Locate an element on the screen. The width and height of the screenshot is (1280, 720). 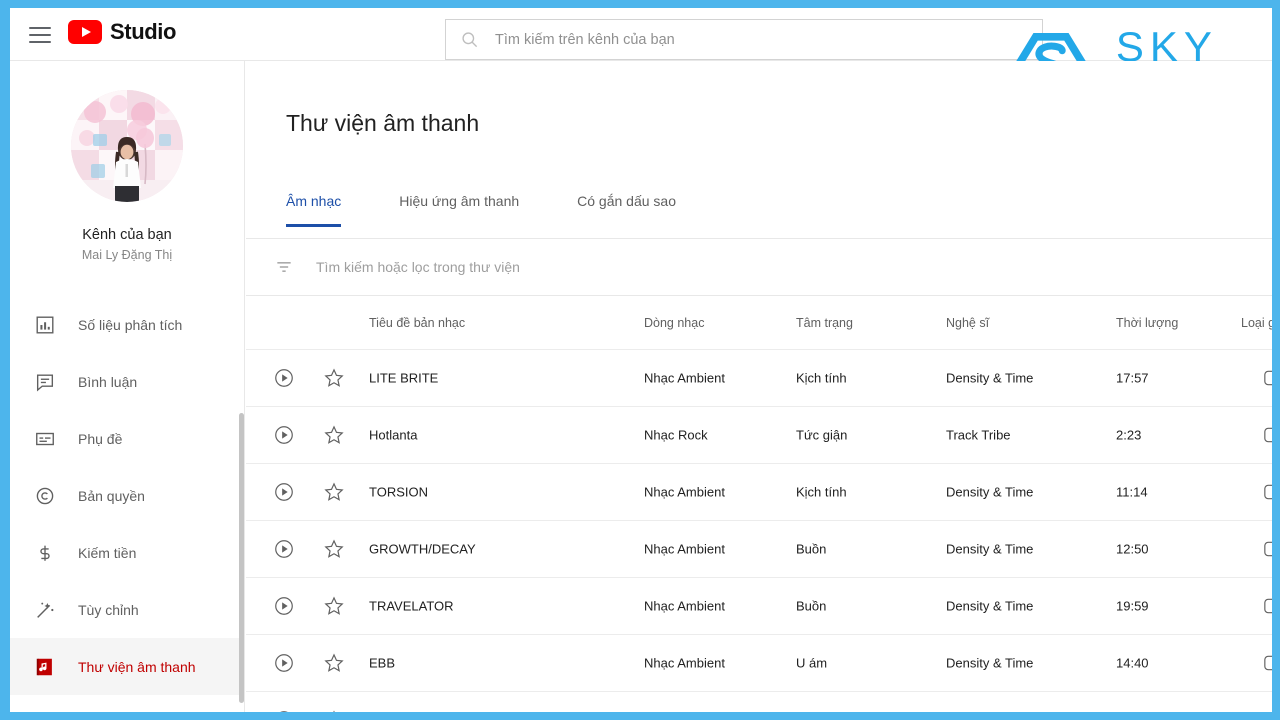
hamburger-icon is located at coordinates (41, 35).